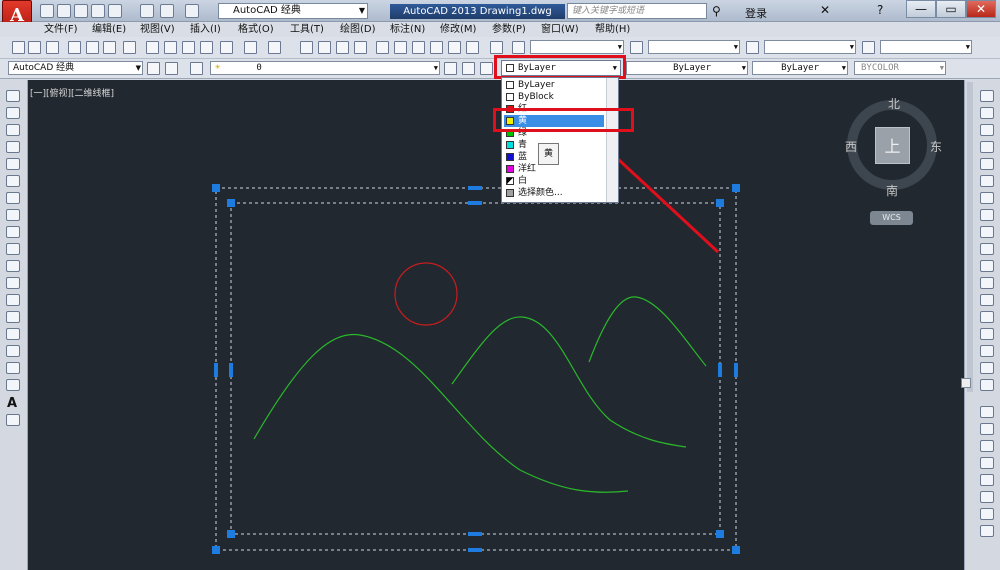 The height and width of the screenshot is (570, 1000). Describe the element at coordinates (966, 383) in the screenshot. I see `scroll-thumb` at that location.